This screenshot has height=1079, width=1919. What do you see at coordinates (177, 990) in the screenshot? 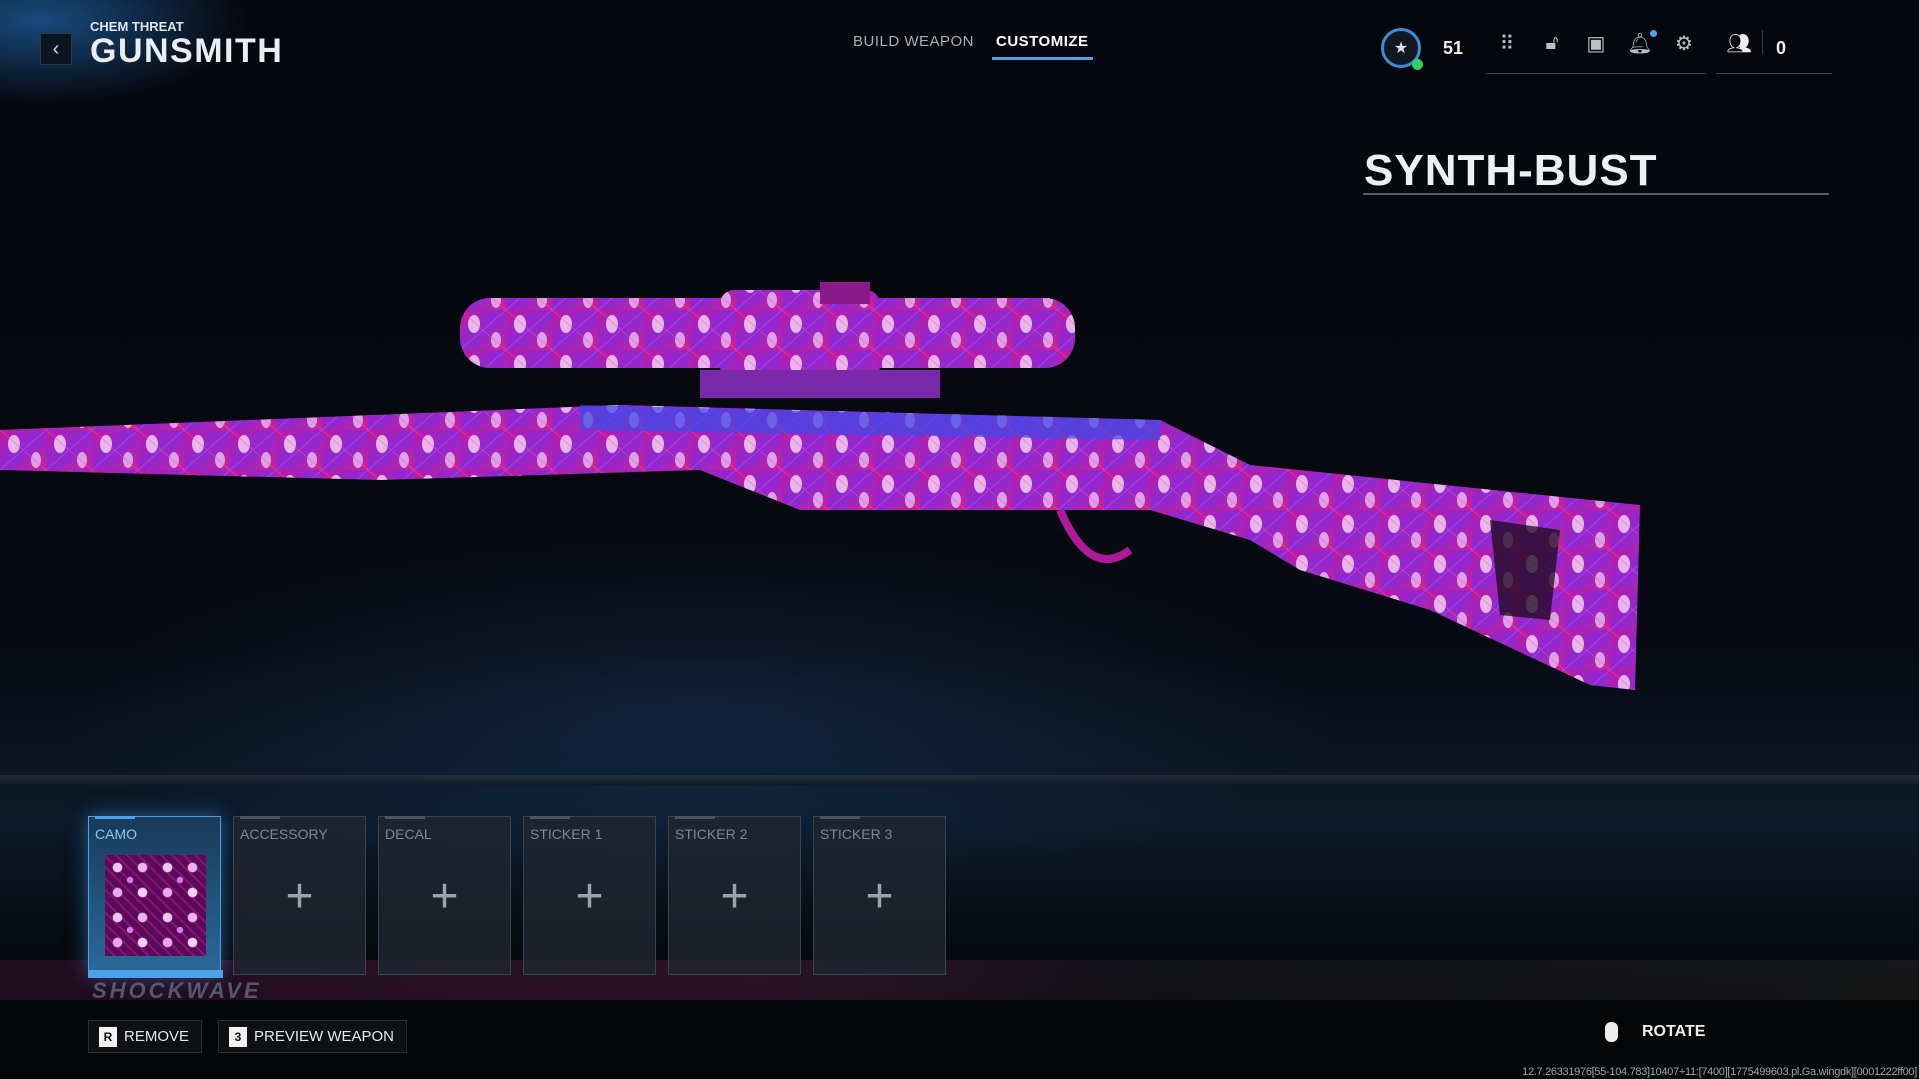
I see `background-text: SHOCKWAVE` at bounding box center [177, 990].